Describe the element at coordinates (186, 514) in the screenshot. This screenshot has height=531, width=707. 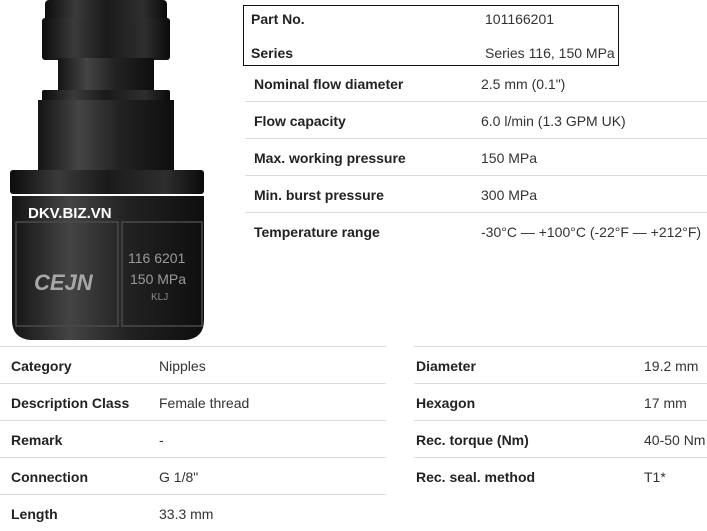
I see `detail-value: 33.3 mm` at that location.